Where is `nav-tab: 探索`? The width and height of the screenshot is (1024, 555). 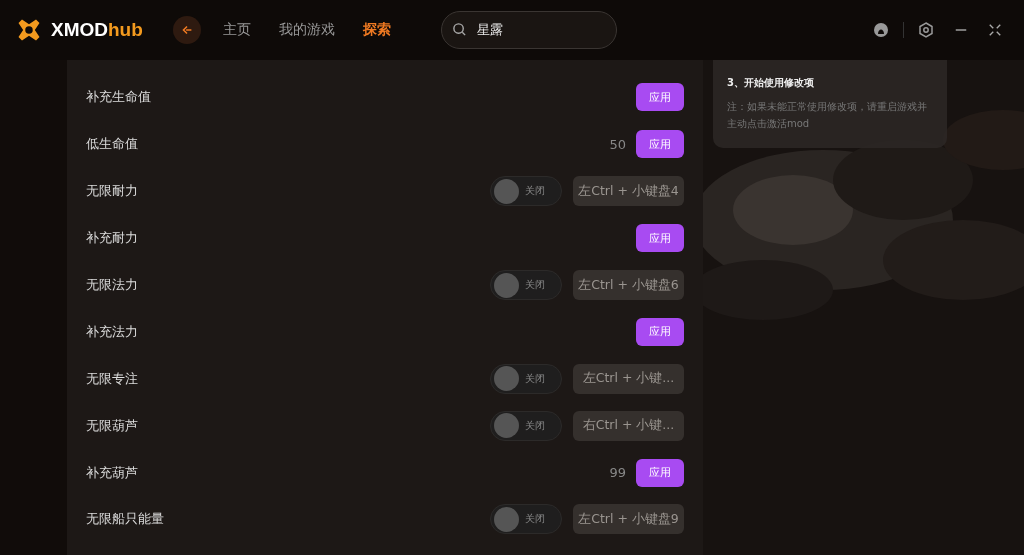 nav-tab: 探索 is located at coordinates (377, 30).